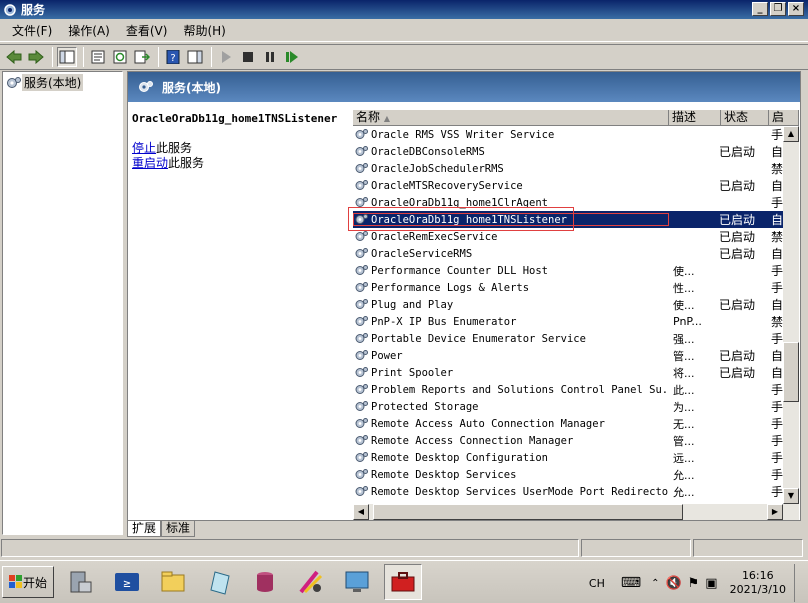 Image resolution: width=808 pixels, height=603 pixels. Describe the element at coordinates (404, 9) in the screenshot. I see `title-bar: 服务 _ ❐ ×` at that location.